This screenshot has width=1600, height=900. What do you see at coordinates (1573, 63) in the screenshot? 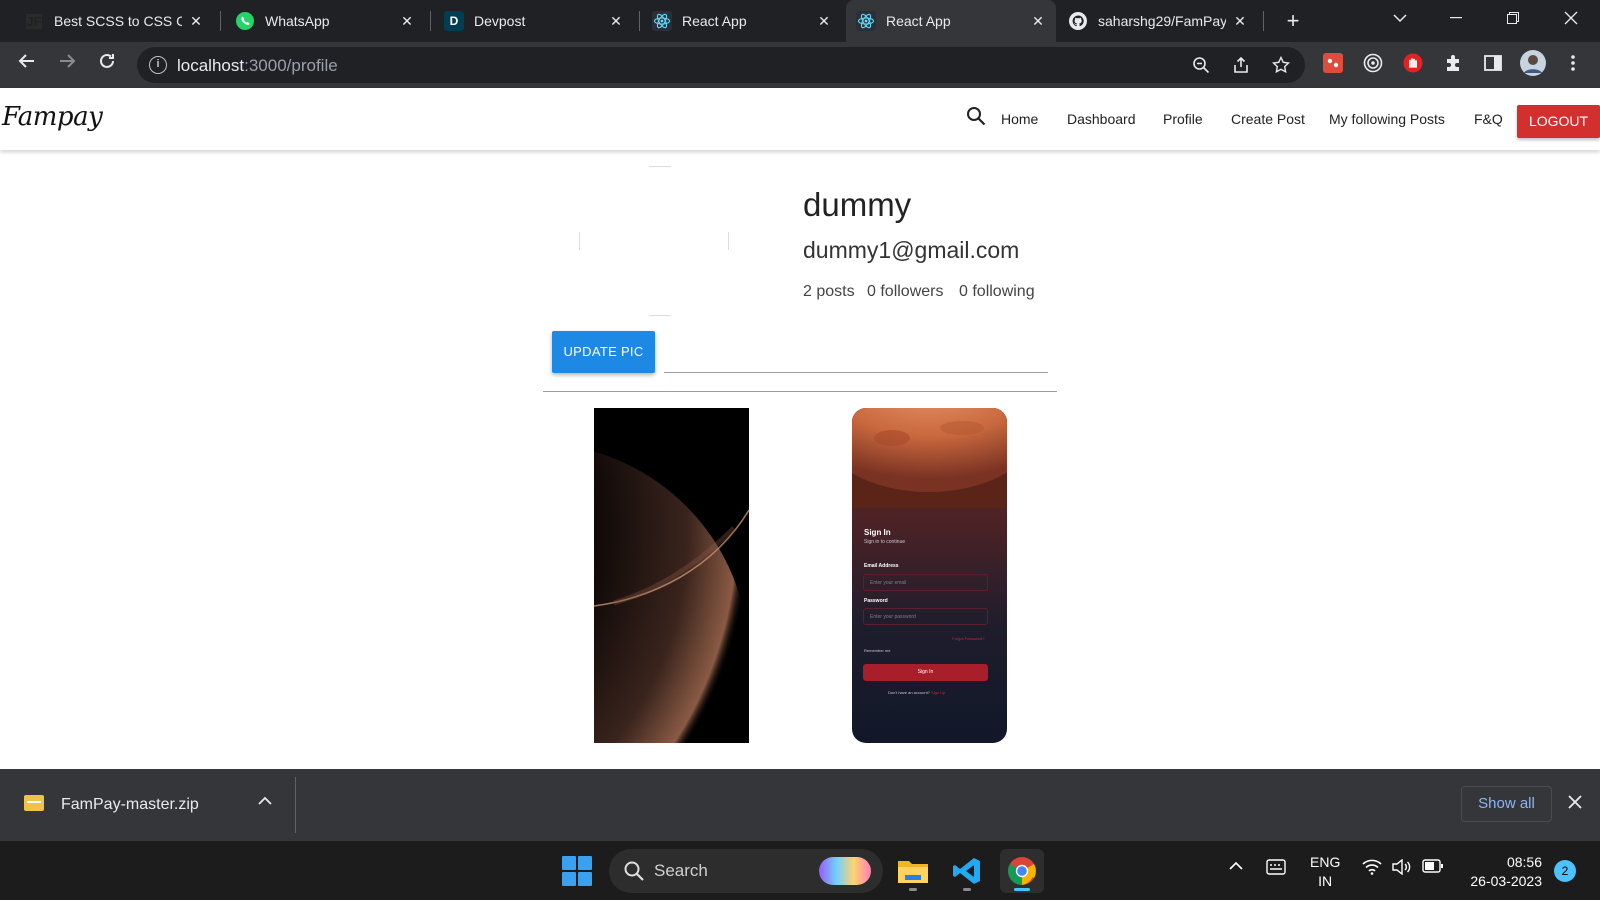
I see `chrome-menu-icon` at bounding box center [1573, 63].